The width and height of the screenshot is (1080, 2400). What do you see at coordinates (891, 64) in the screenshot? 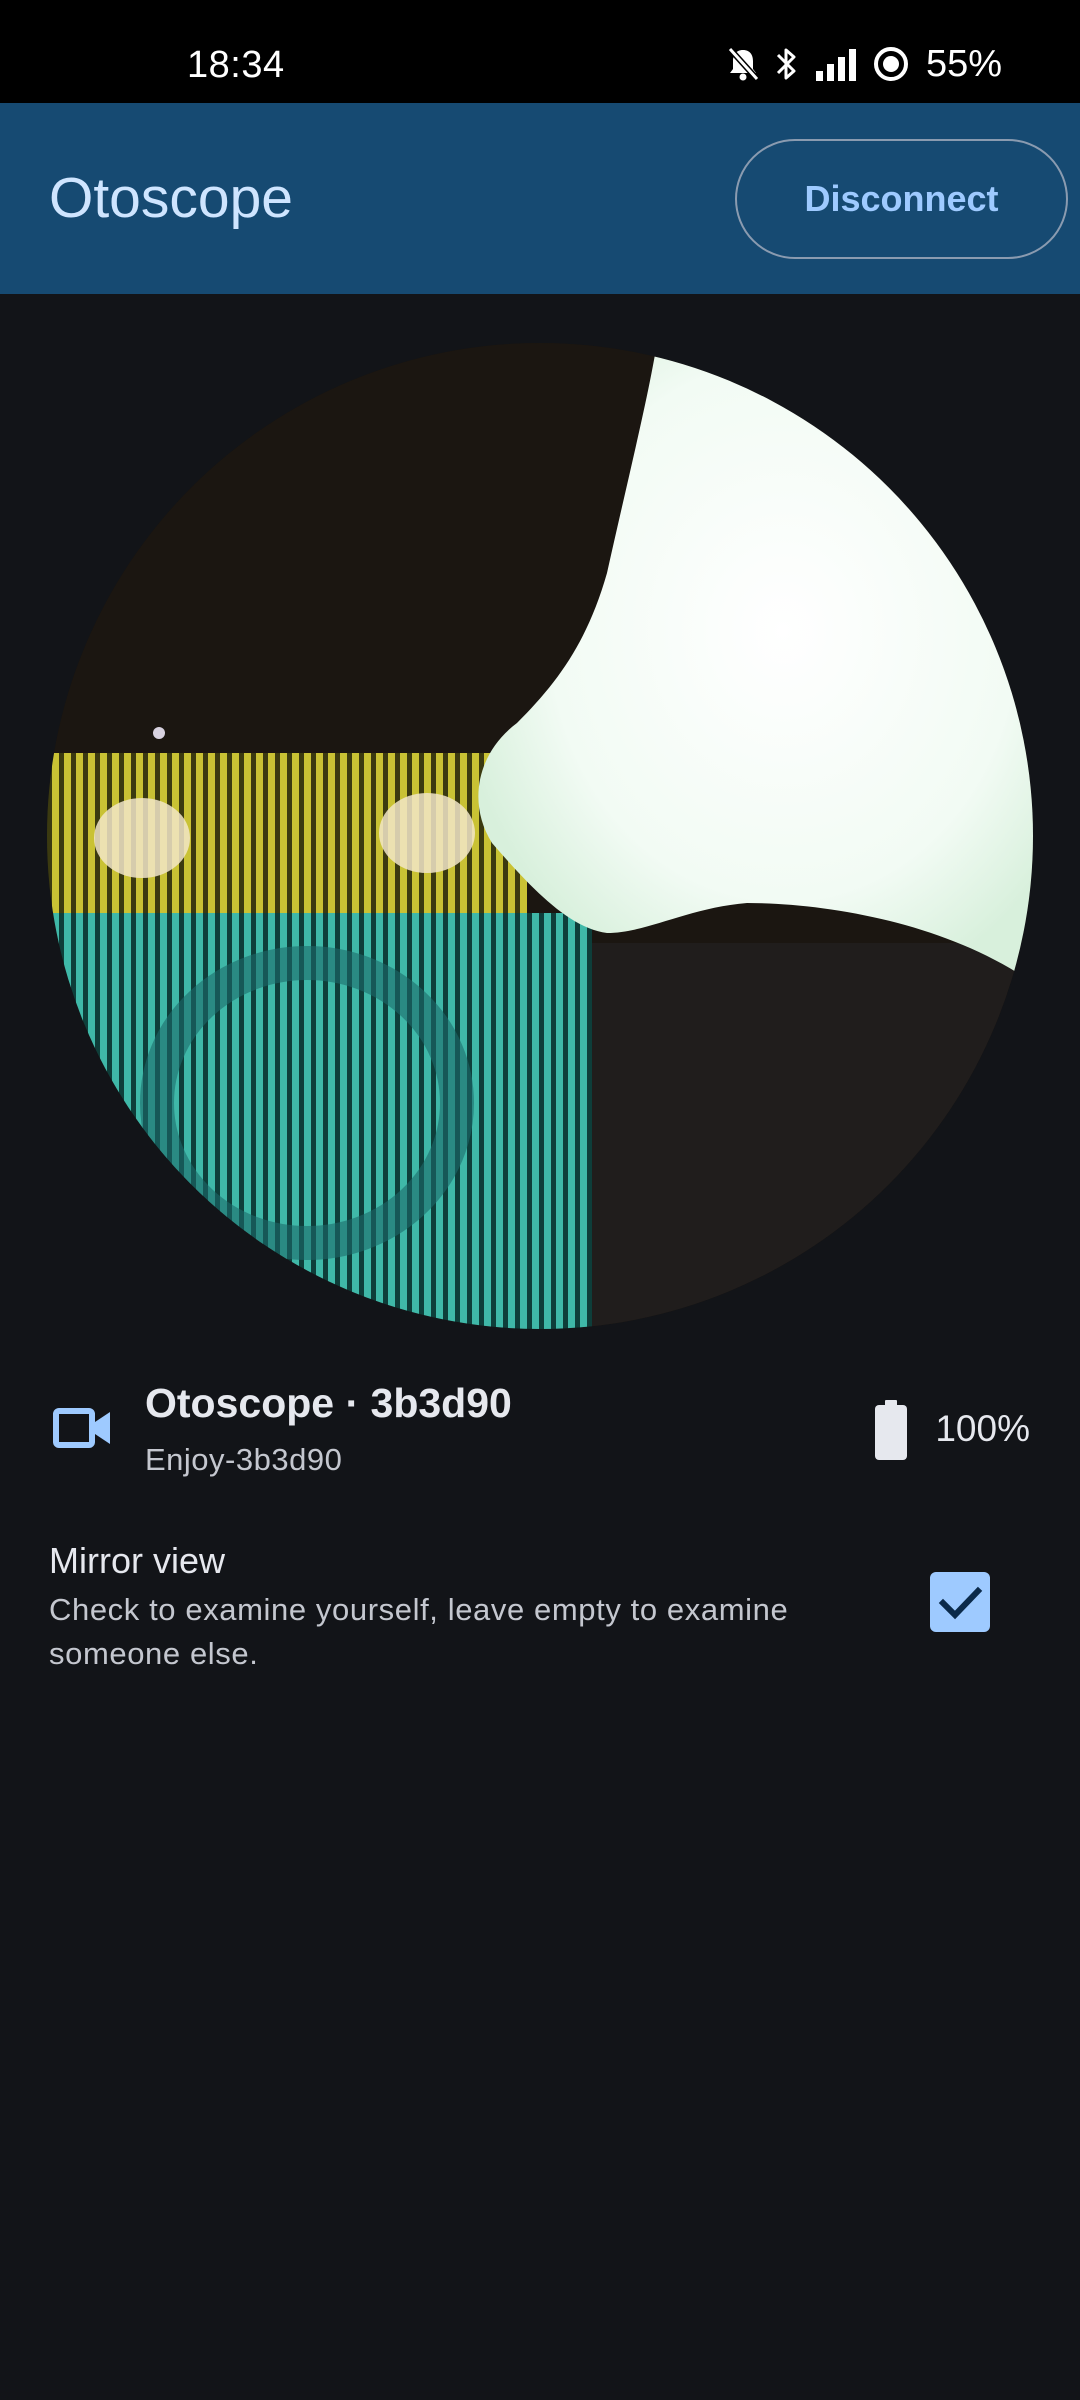
I see `data-saver-icon` at bounding box center [891, 64].